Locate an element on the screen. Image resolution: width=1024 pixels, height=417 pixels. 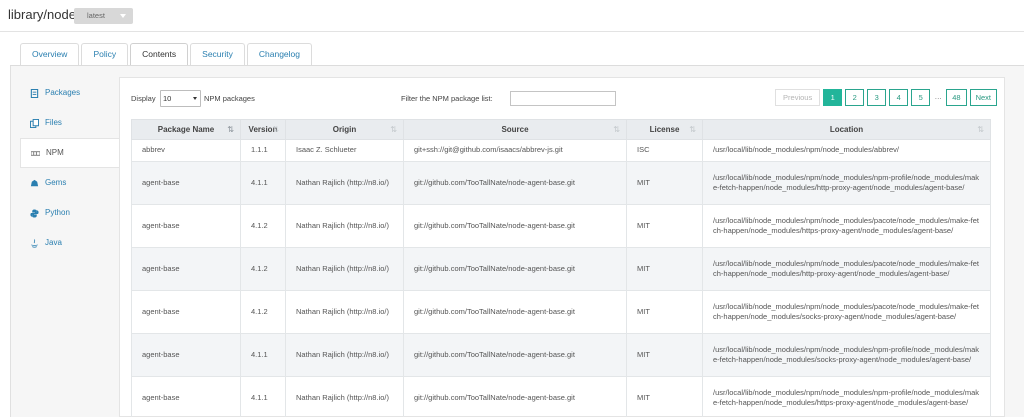
sidebar-item-label: Gems is located at coordinates (56, 182).